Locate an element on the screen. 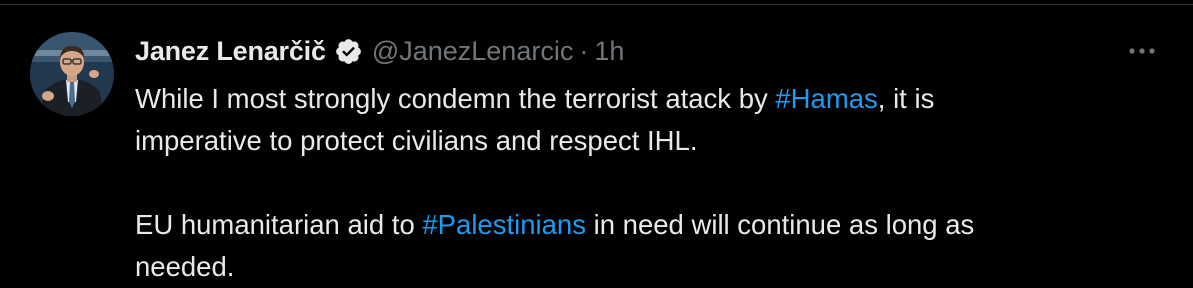  author-handle: @JanezLenarcic is located at coordinates (473, 51).